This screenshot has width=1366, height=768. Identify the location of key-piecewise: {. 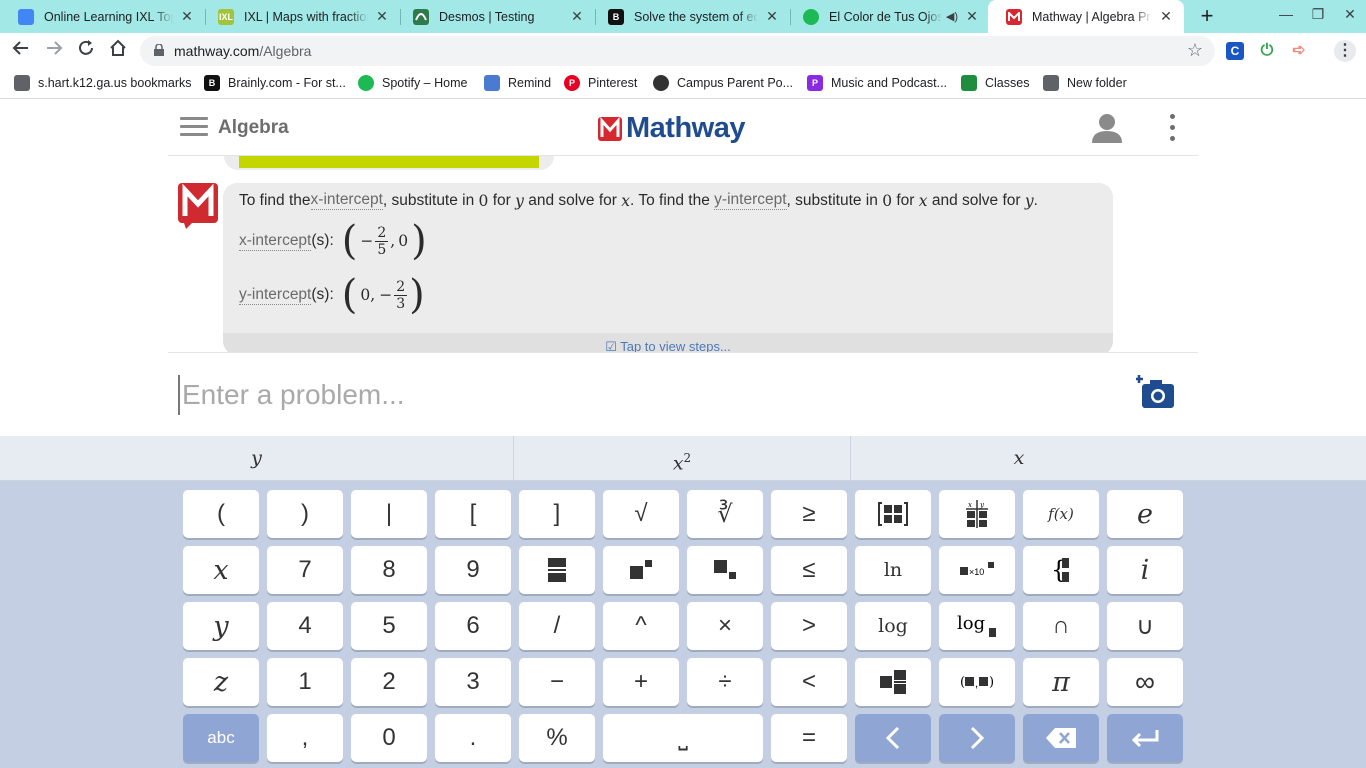
(1061, 570).